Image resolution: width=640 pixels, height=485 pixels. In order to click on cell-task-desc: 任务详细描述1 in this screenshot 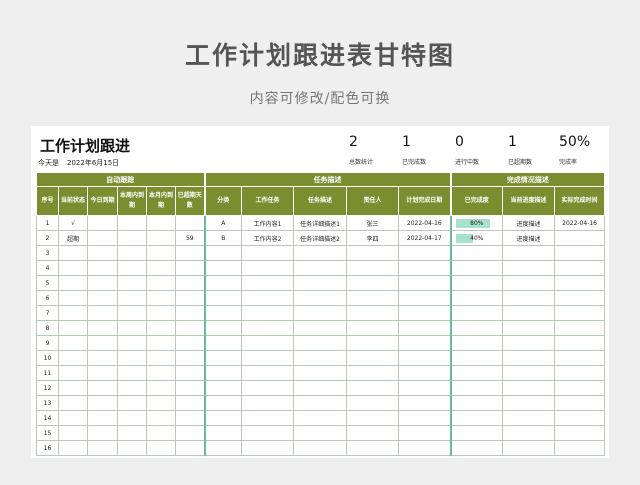, I will do `click(320, 223)`.